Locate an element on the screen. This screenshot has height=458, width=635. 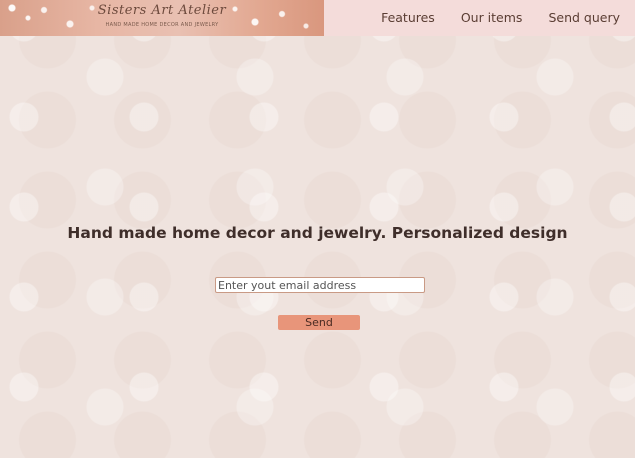
main-nav: Features Our items Send query is located at coordinates (500, 17).